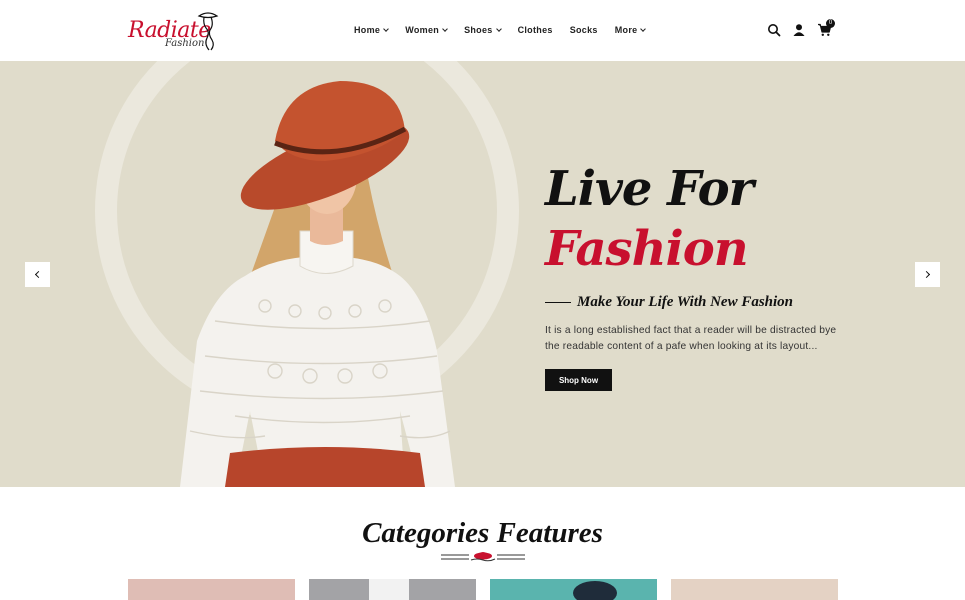  Describe the element at coordinates (367, 30) in the screenshot. I see `nav-home-label: Home` at that location.